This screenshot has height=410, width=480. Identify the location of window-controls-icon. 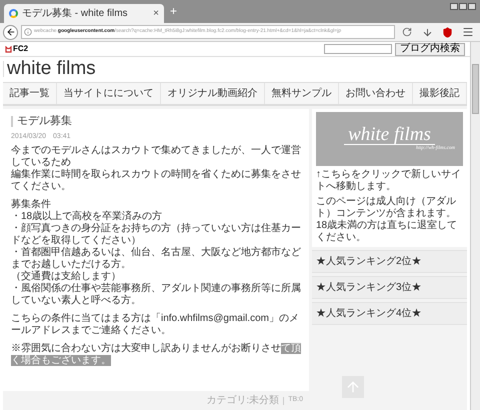
(463, 6).